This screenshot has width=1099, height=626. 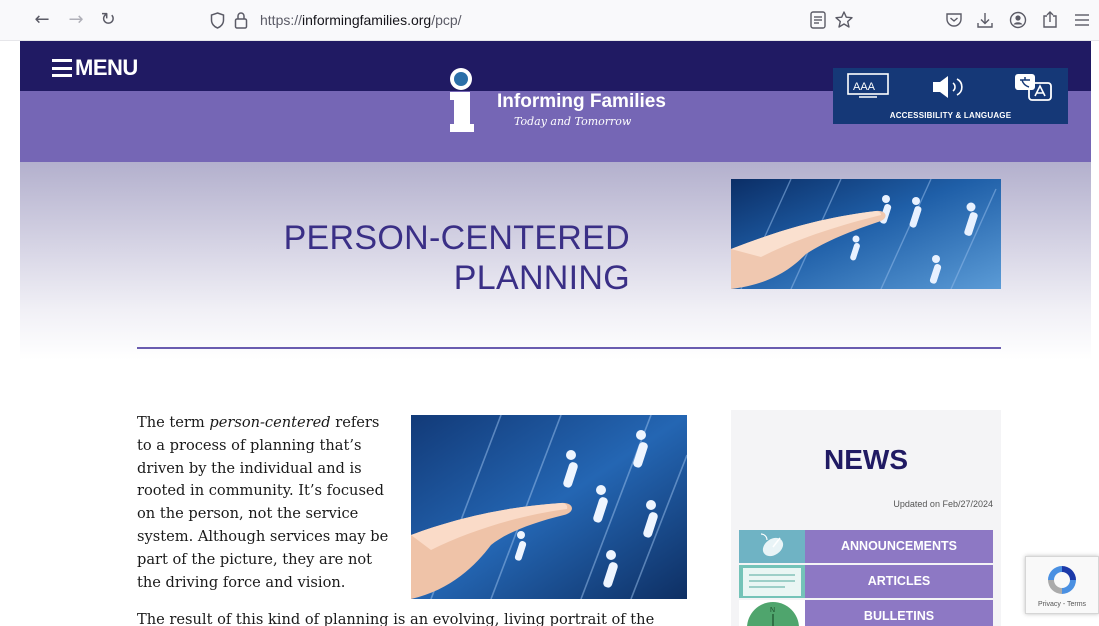 What do you see at coordinates (581, 101) in the screenshot?
I see `logo-name: Informing Families` at bounding box center [581, 101].